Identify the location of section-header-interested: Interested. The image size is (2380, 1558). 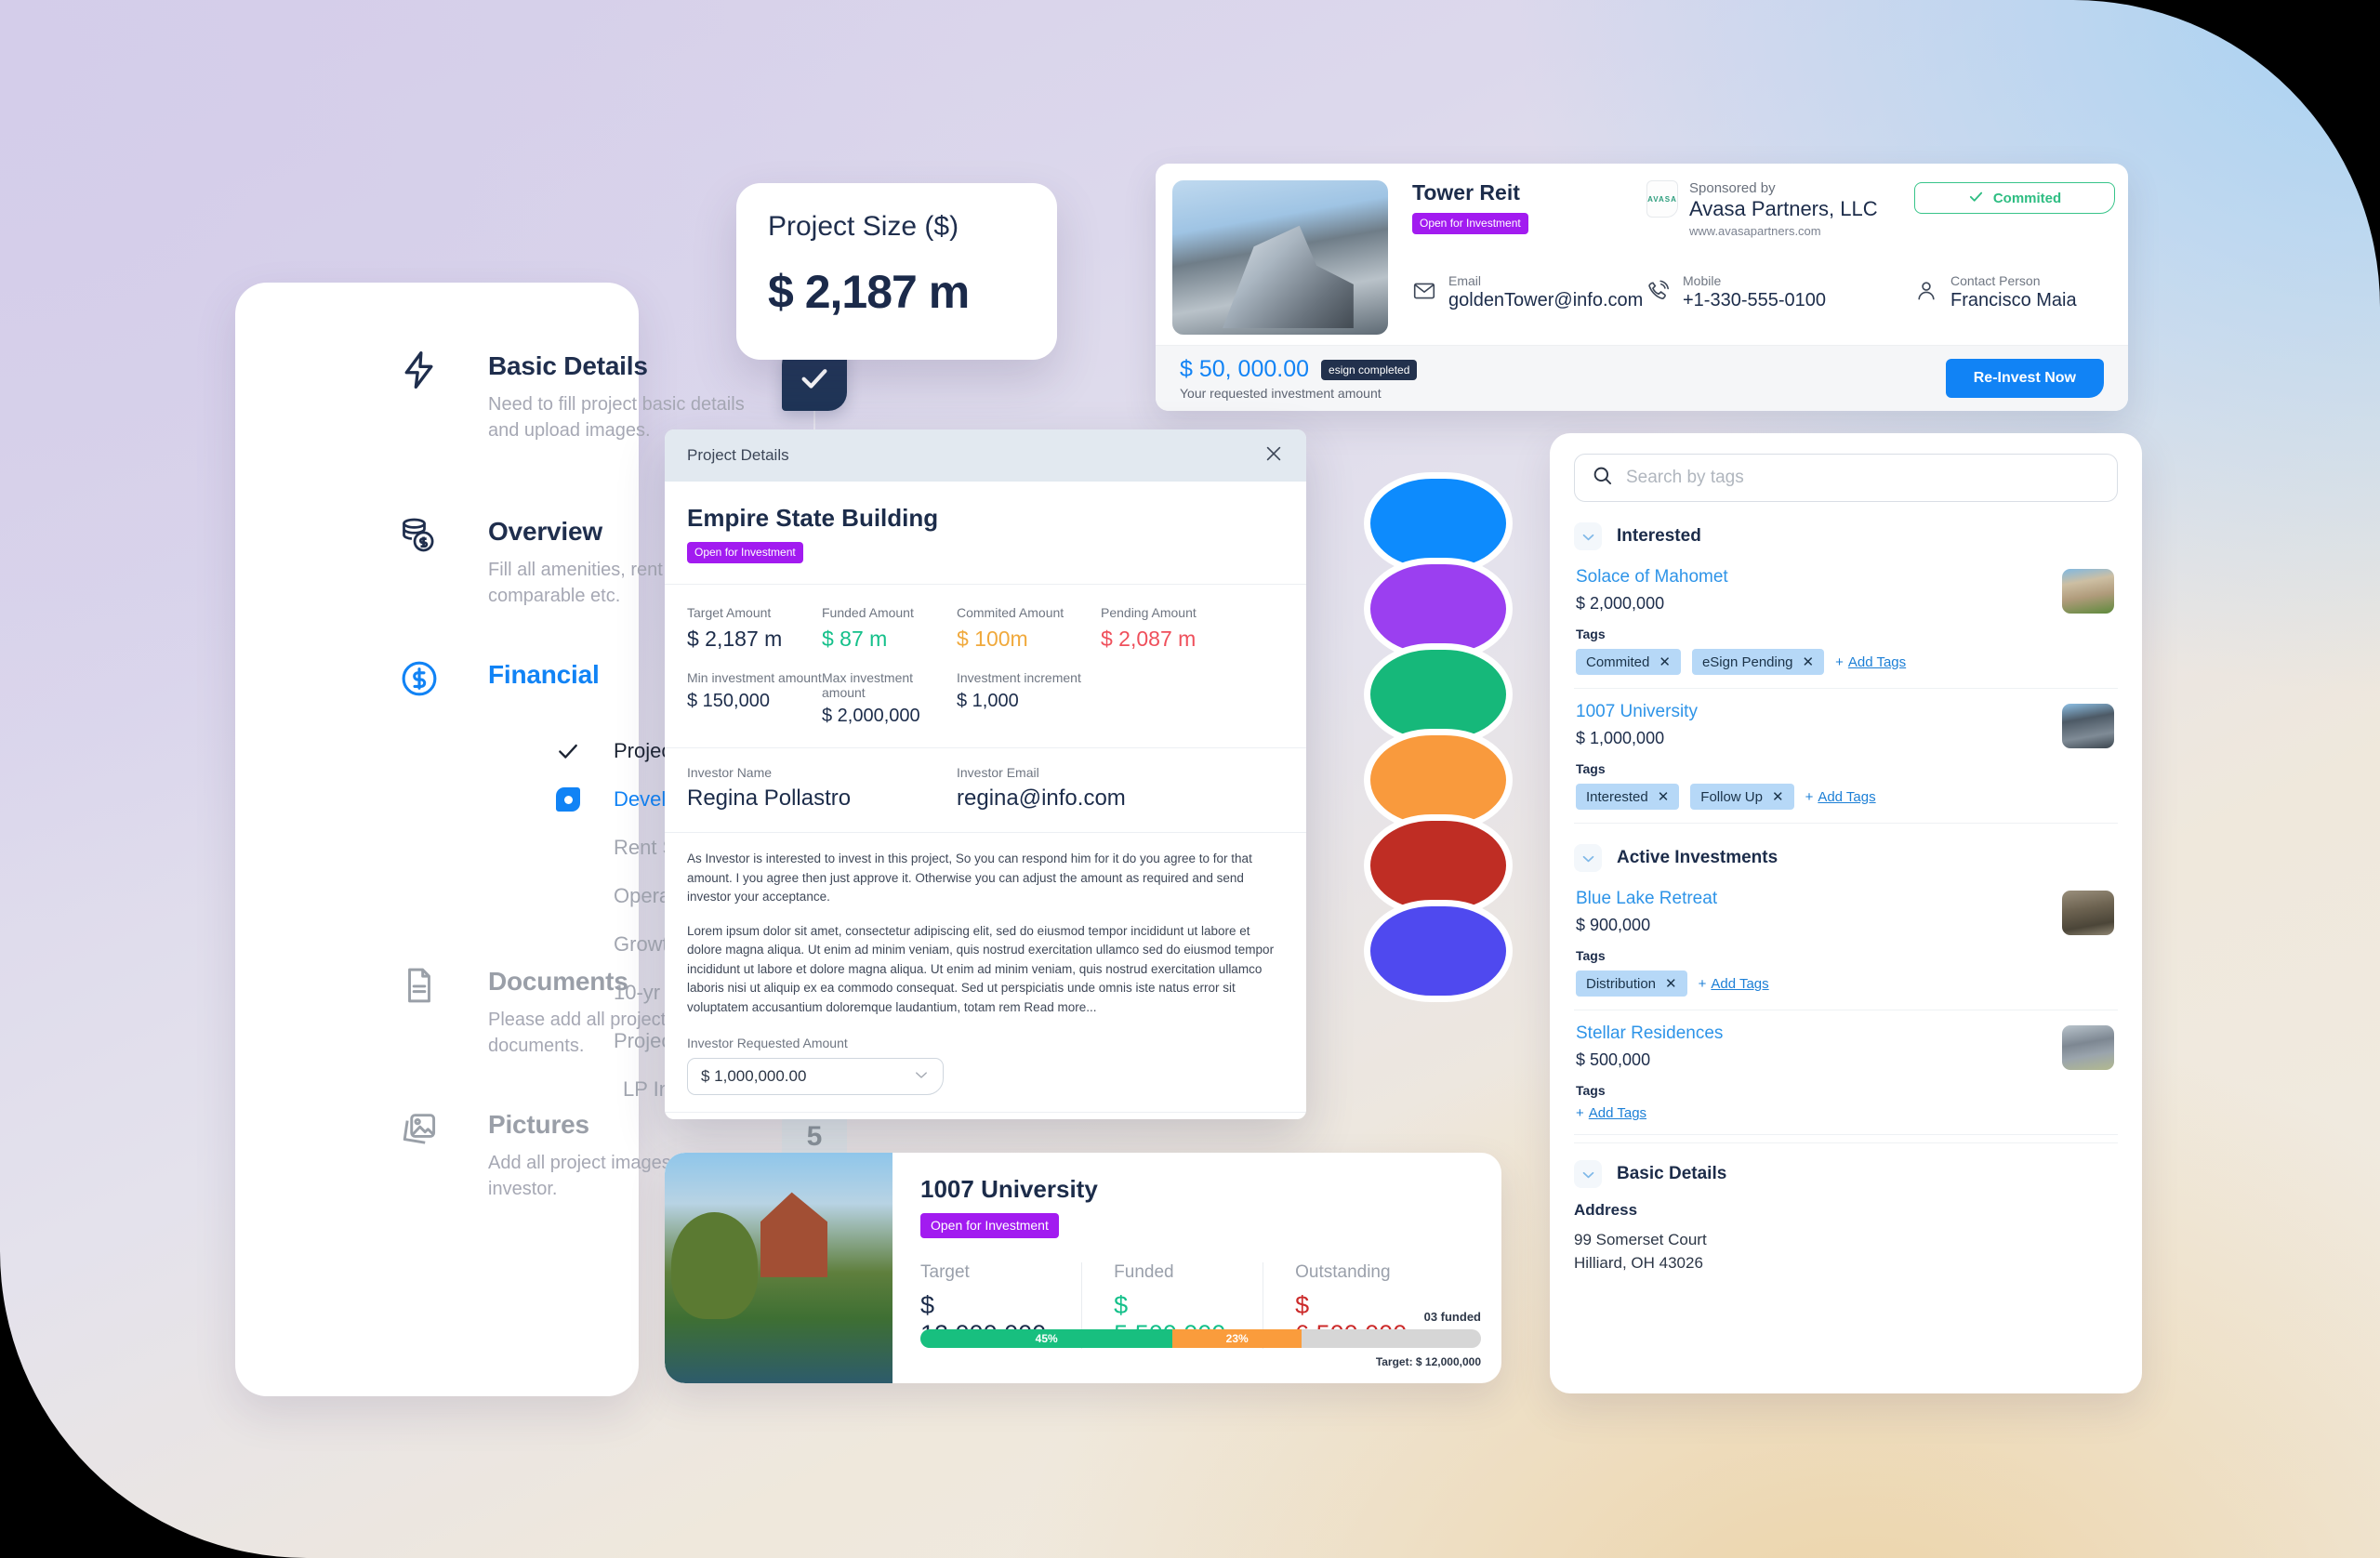
(1846, 536).